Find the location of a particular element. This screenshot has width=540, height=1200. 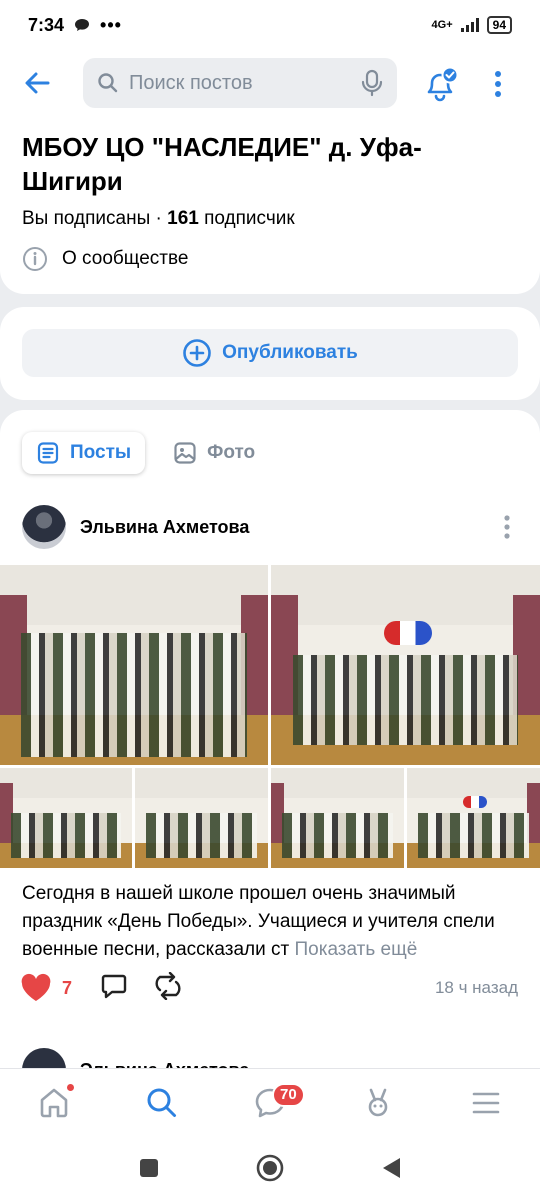

arrow-left-icon is located at coordinates (37, 83).